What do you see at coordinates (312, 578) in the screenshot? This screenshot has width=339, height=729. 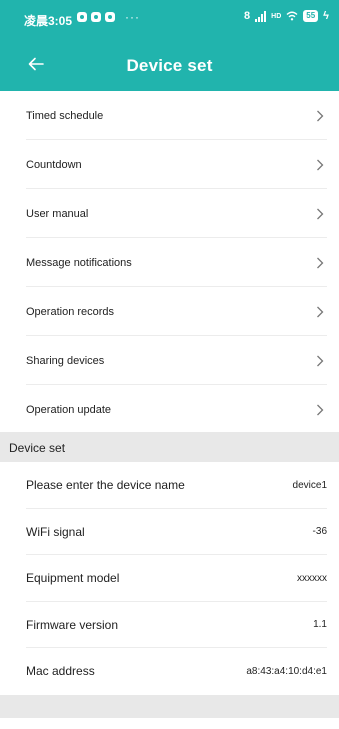 I see `equipment-model-value: xxxxxx` at bounding box center [312, 578].